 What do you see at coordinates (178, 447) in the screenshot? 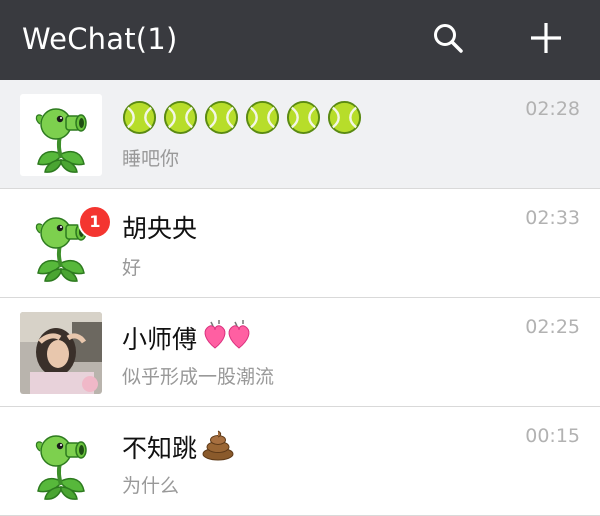
I see `chat-name: 不知跳` at bounding box center [178, 447].